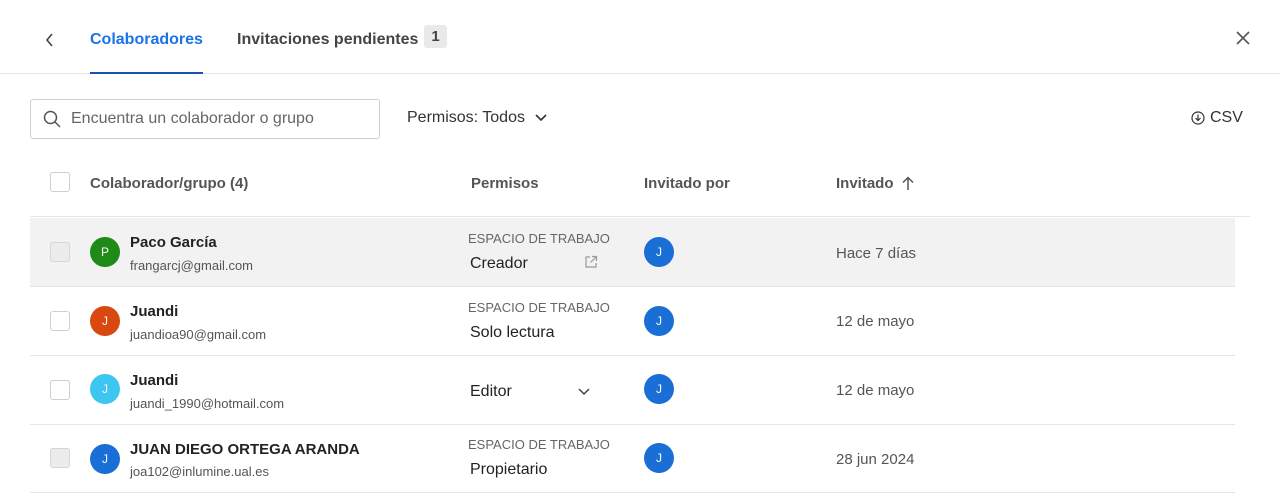 The width and height of the screenshot is (1280, 504). Describe the element at coordinates (499, 263) in the screenshot. I see `permission-role: Creador` at that location.